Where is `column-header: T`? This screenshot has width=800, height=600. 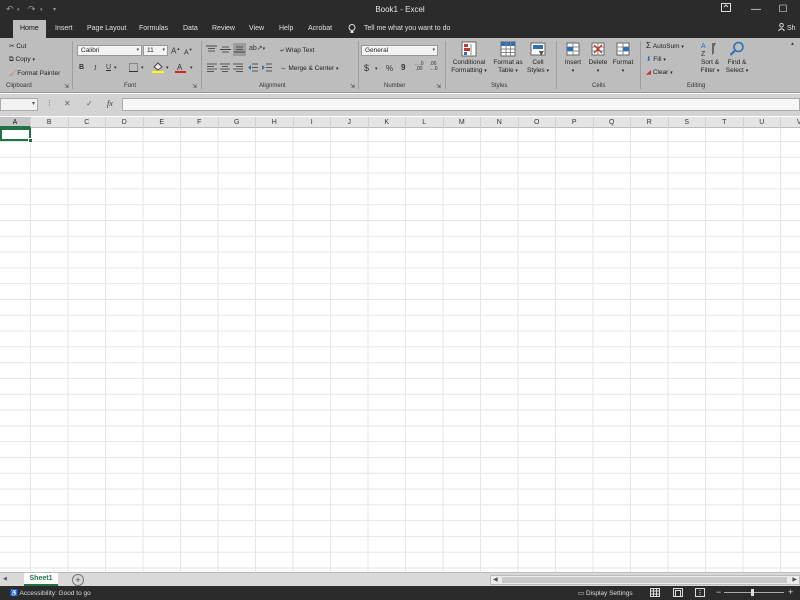 column-header: T is located at coordinates (725, 122).